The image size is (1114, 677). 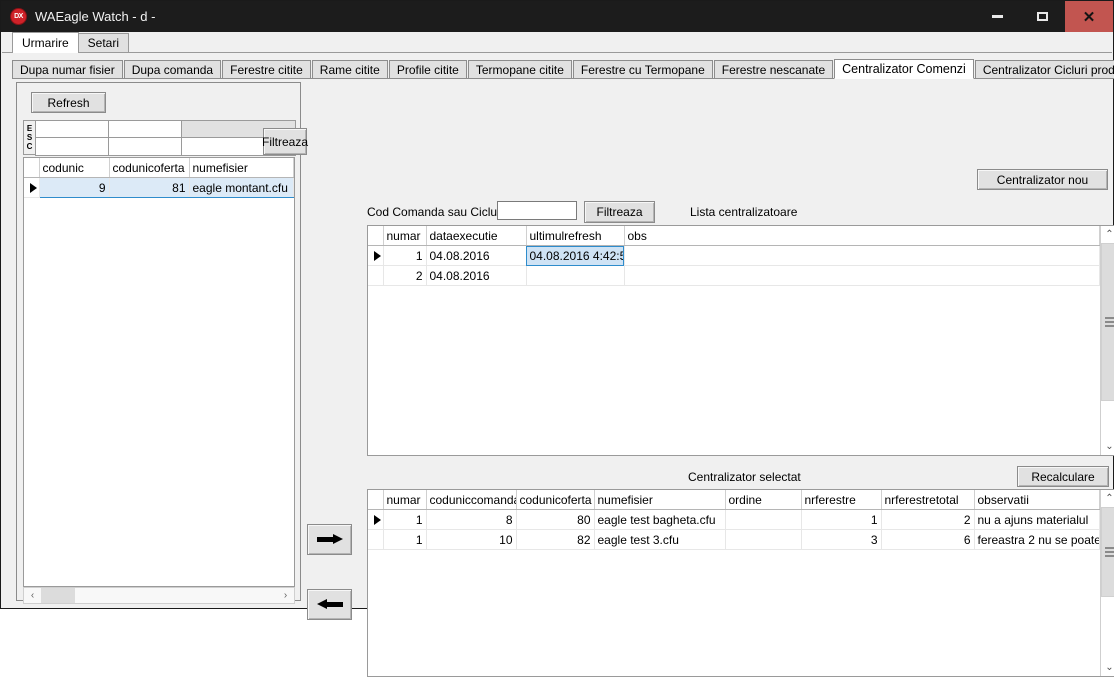 I want to click on table-row: 1 04.08.2016 04.08.2016 4:42:58, so click(x=734, y=255).